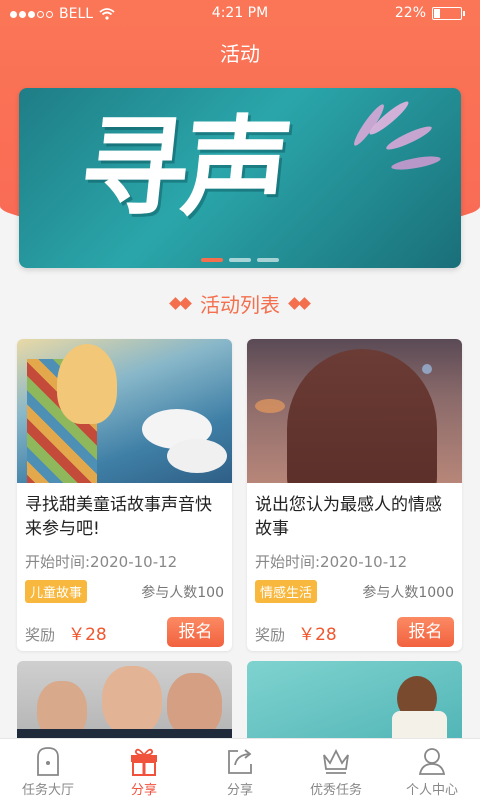  What do you see at coordinates (118, 517) in the screenshot?
I see `activity-title: 寻找甜美童话故事声音快来参与吧!` at bounding box center [118, 517].